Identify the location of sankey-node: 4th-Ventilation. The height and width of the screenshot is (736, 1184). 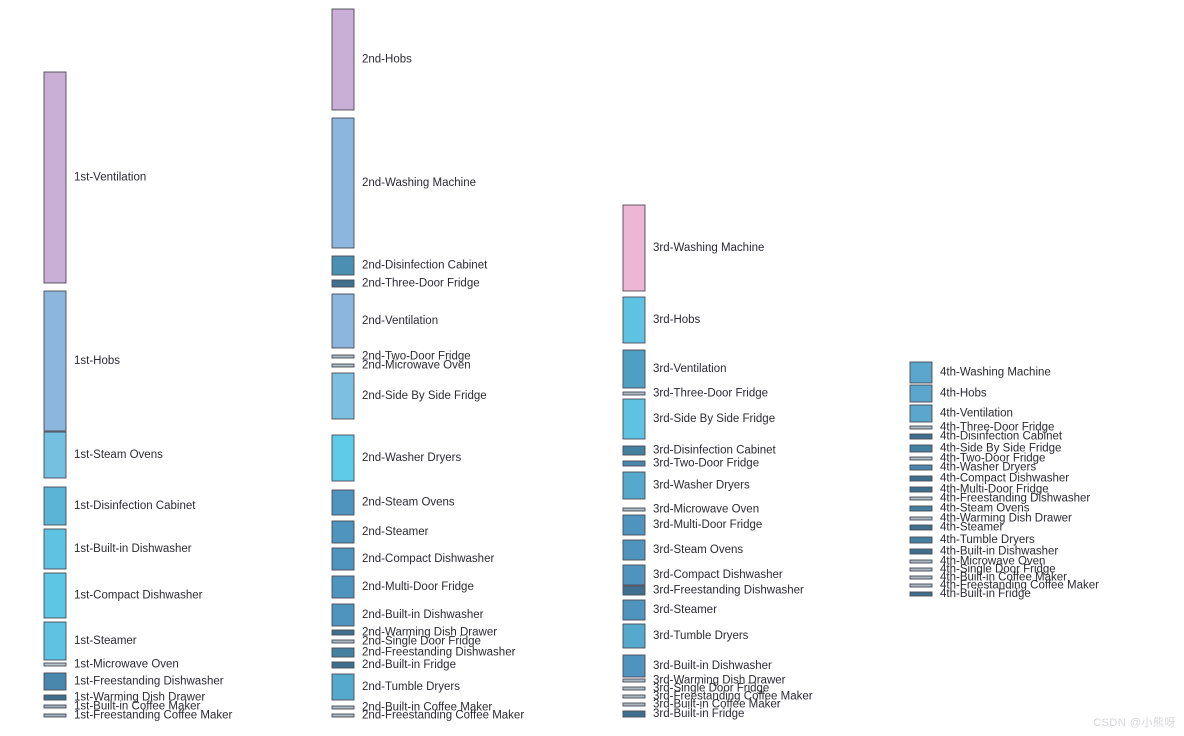
(961, 413).